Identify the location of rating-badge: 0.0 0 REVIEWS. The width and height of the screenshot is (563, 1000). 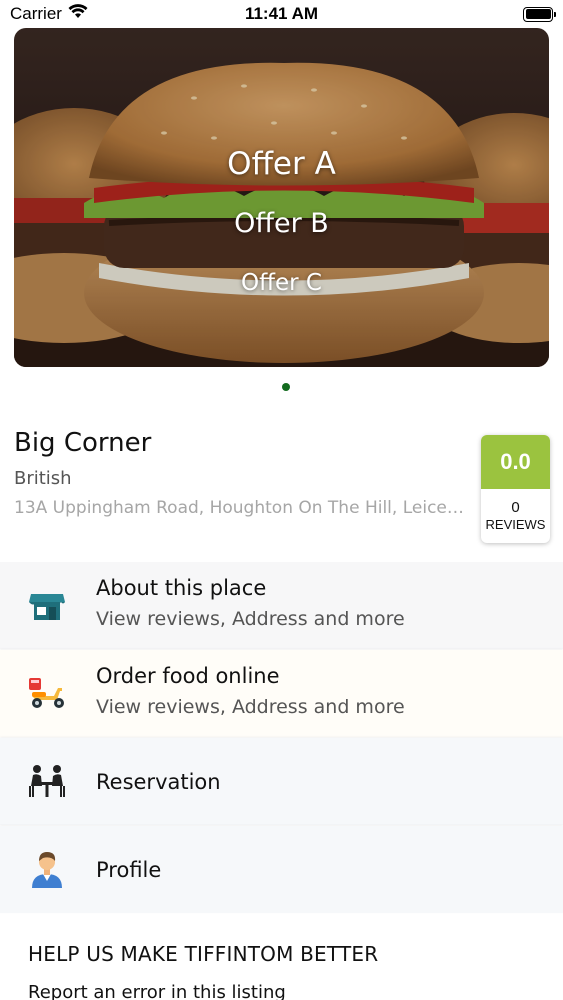
(515, 489).